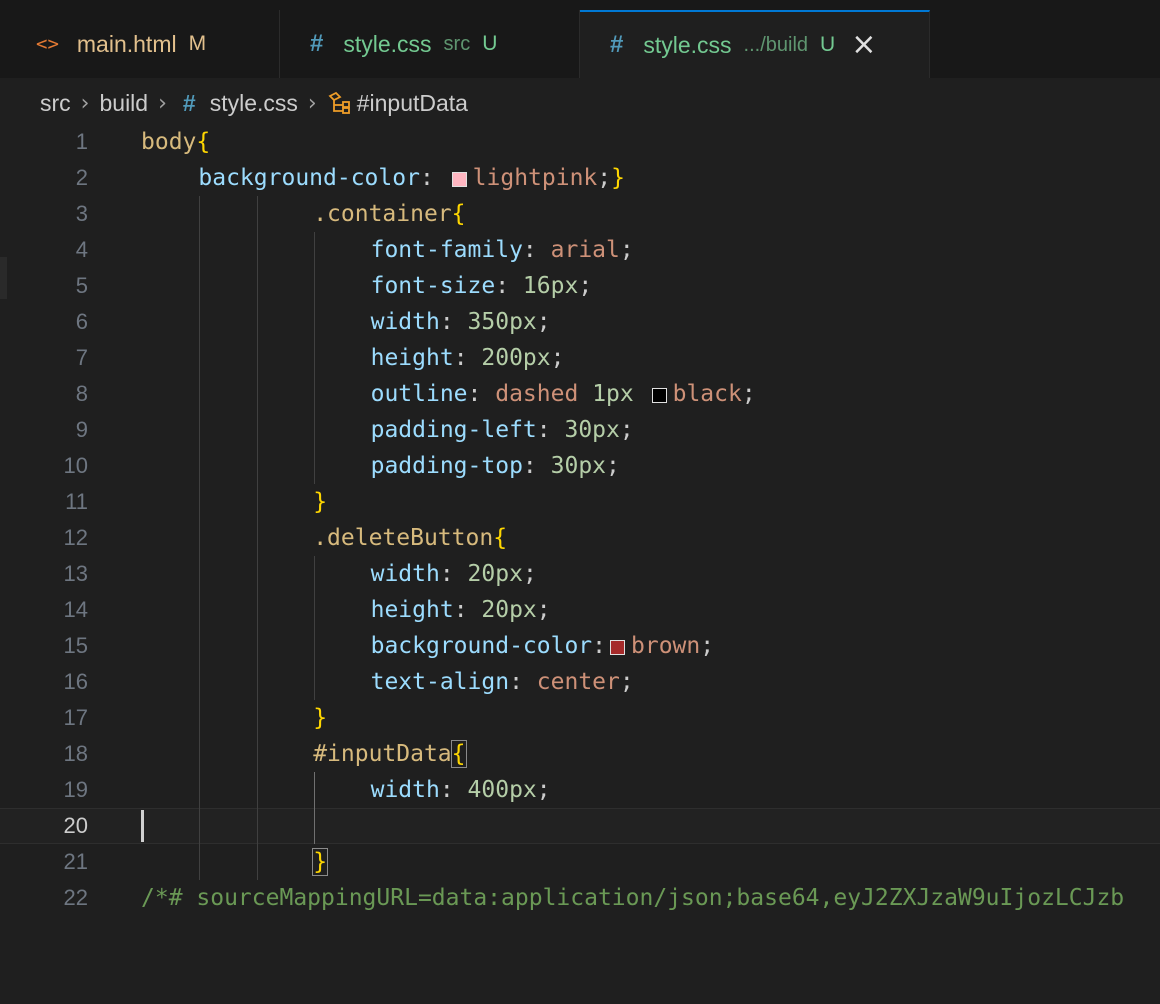  I want to click on code-line: 15 background-color: brown;, so click(580, 646).